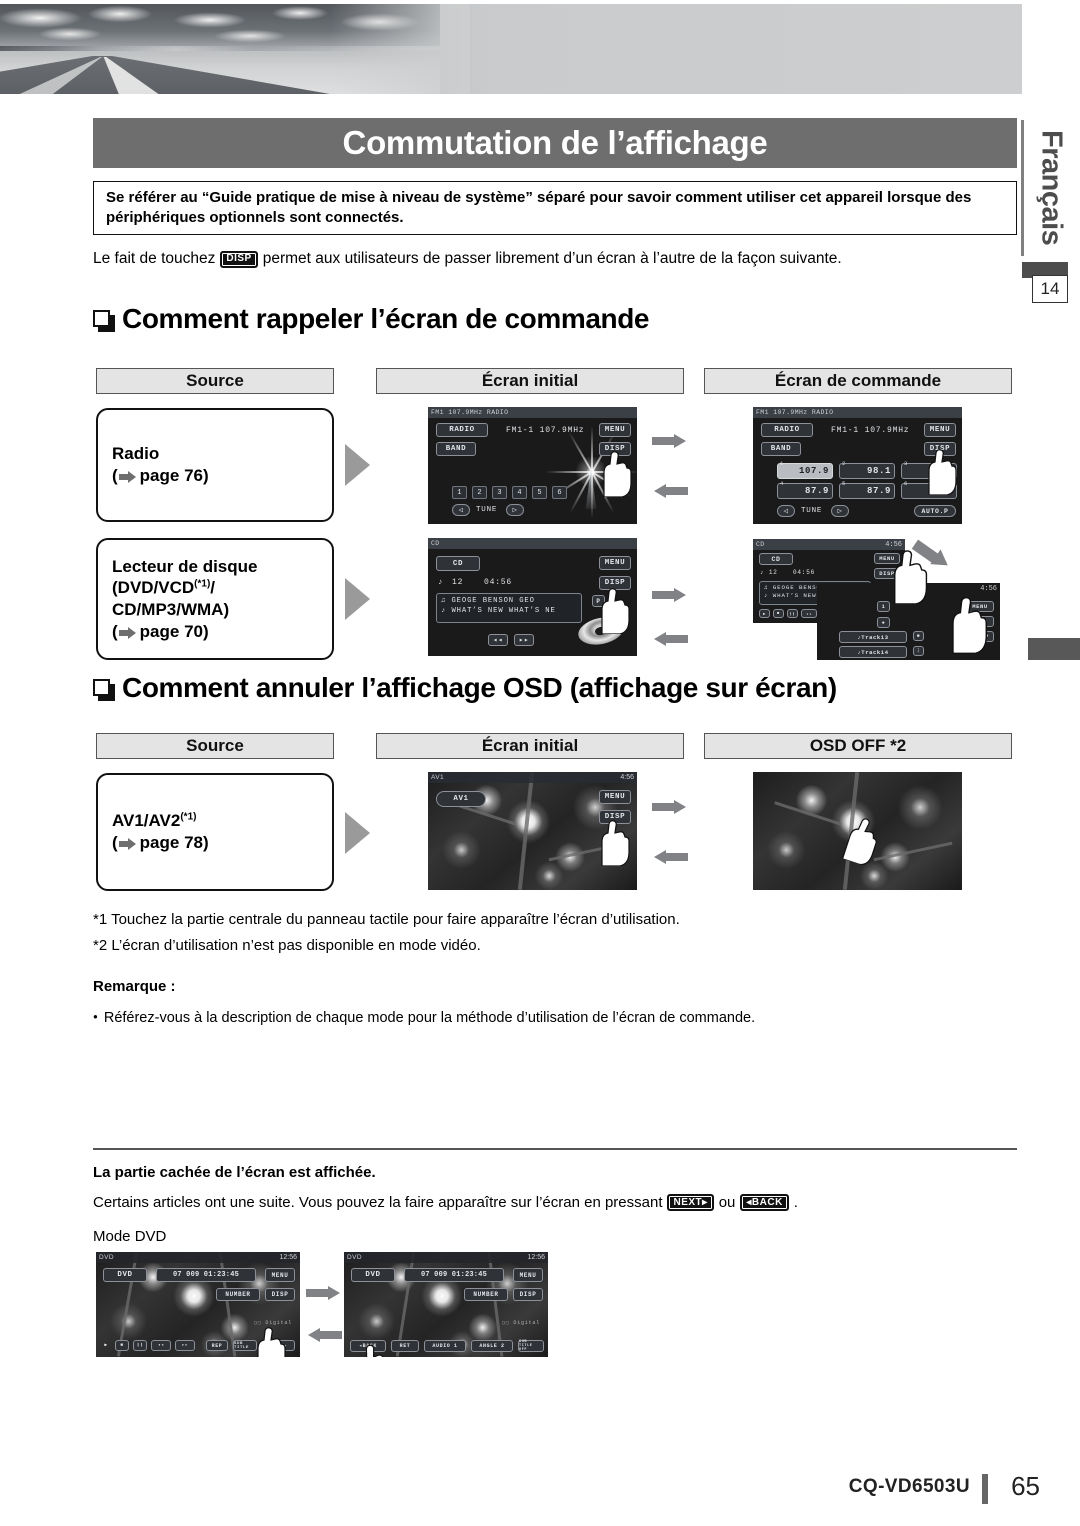 Image resolution: width=1080 pixels, height=1526 pixels. What do you see at coordinates (368, 1346) in the screenshot?
I see `dvd-back-back-button: ◂ BACK` at bounding box center [368, 1346].